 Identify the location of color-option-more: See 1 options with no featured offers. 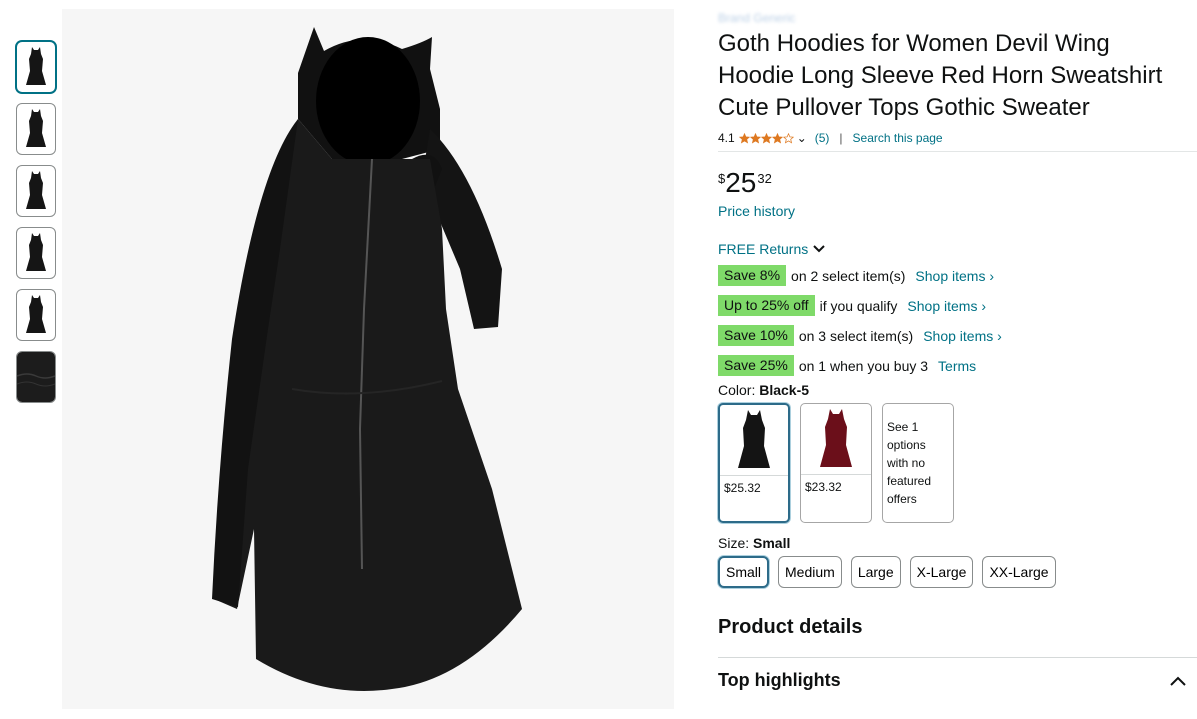
(918, 463).